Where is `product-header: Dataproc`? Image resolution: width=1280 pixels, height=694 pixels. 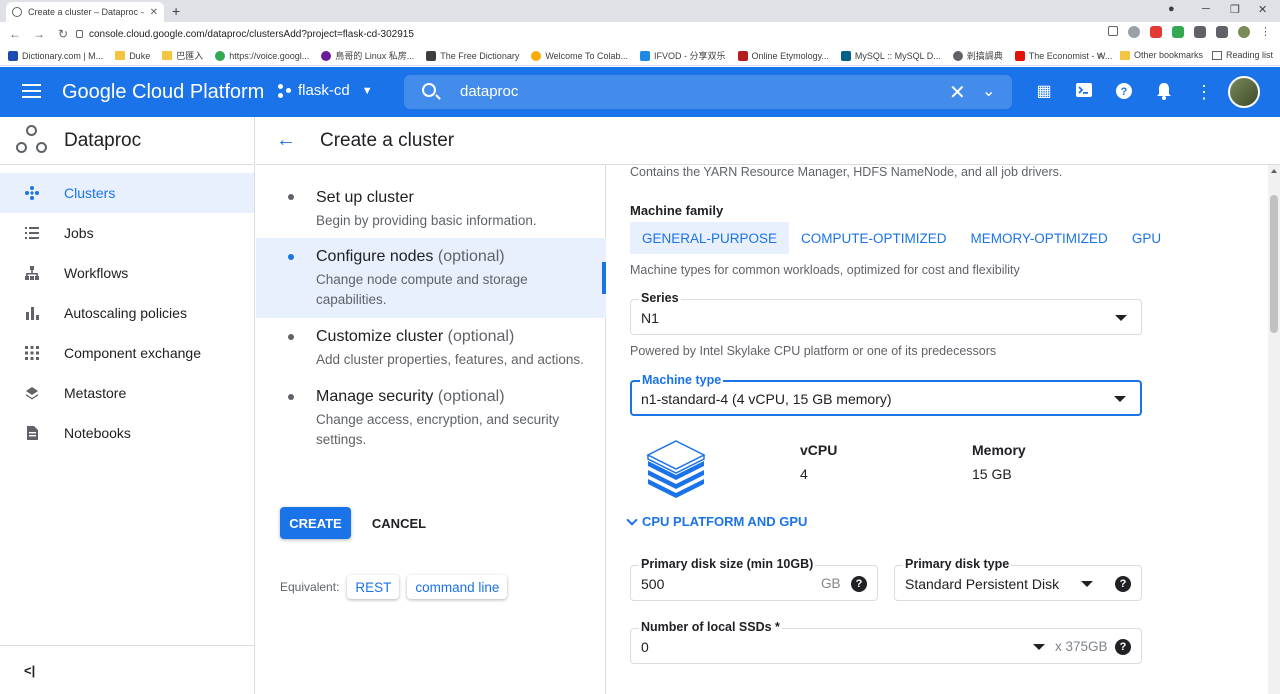 product-header: Dataproc is located at coordinates (127, 141).